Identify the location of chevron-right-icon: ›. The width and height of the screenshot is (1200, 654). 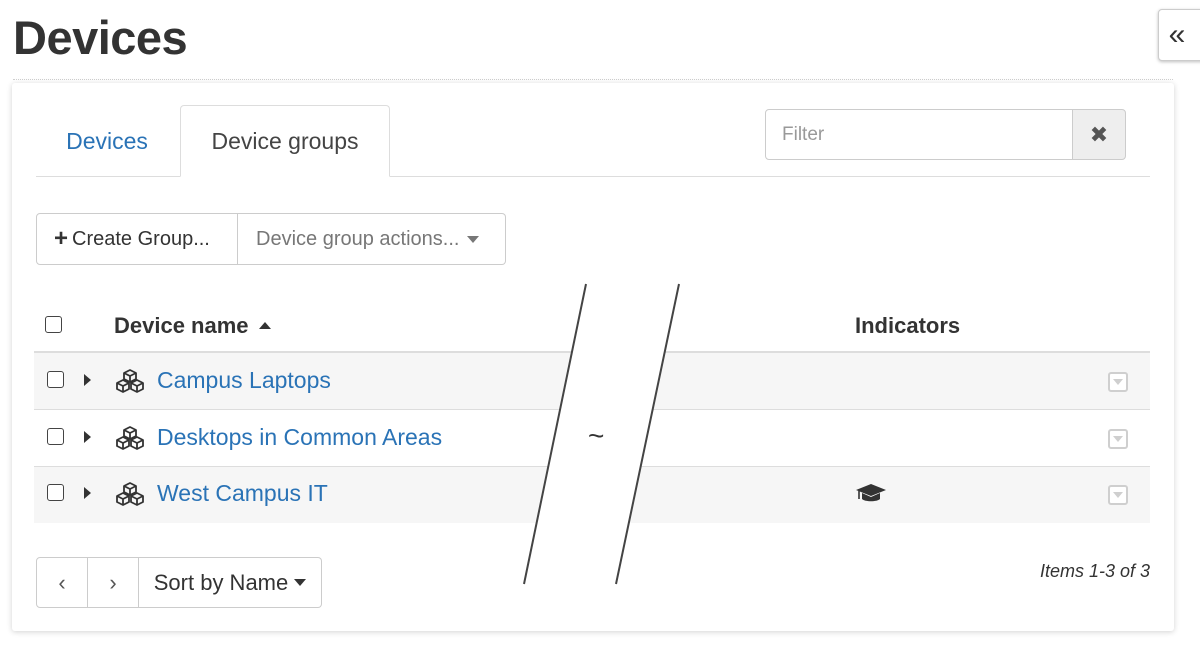
(113, 582).